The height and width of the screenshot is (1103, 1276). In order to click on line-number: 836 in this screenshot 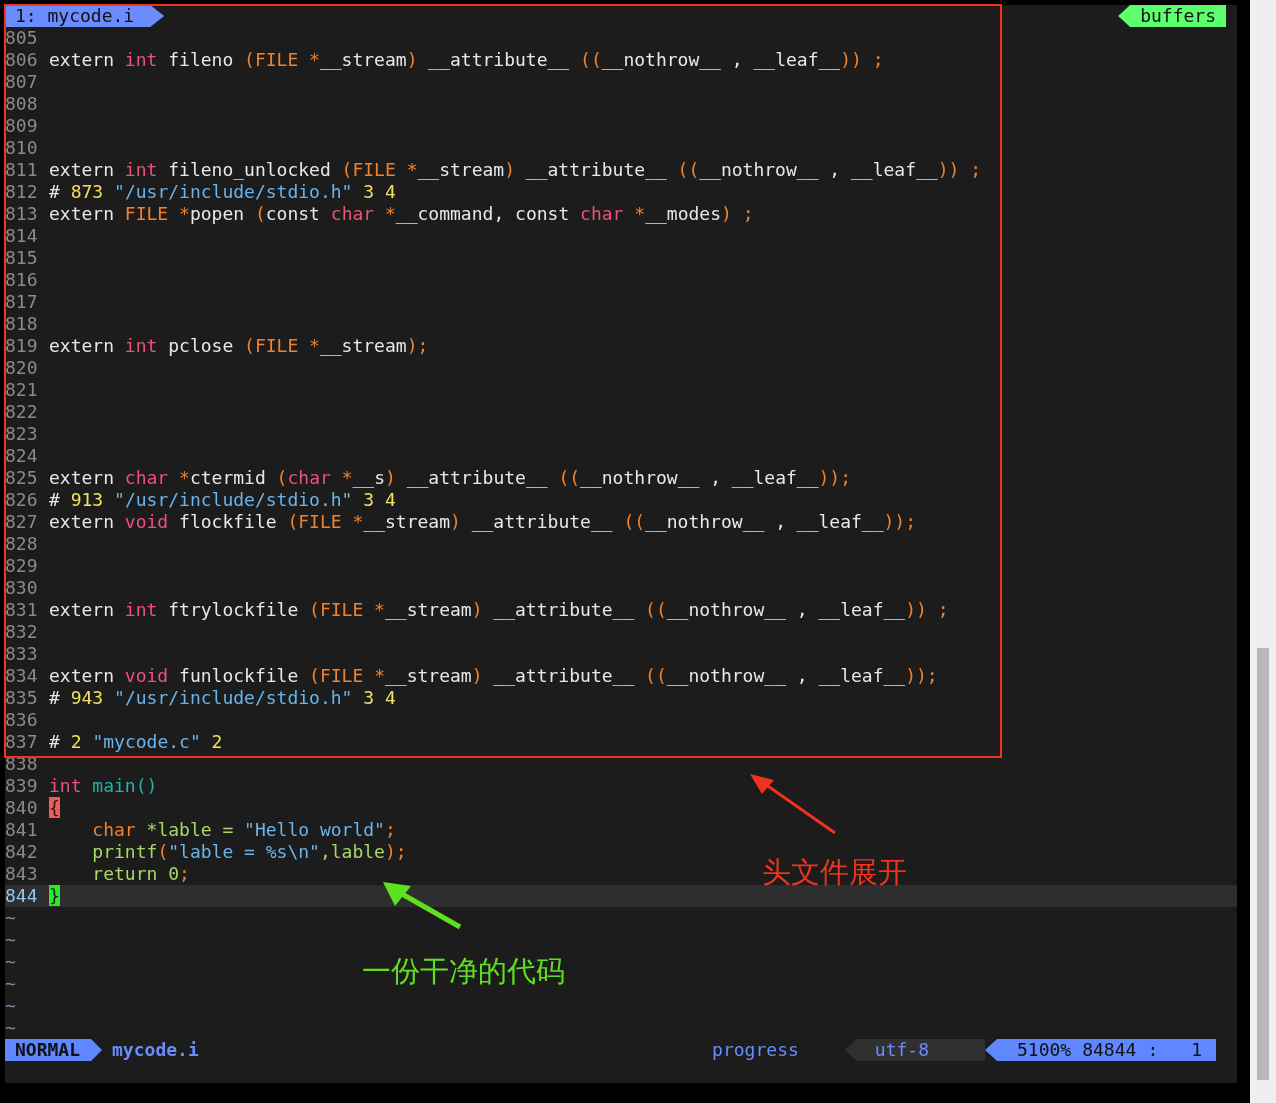, I will do `click(21, 720)`.